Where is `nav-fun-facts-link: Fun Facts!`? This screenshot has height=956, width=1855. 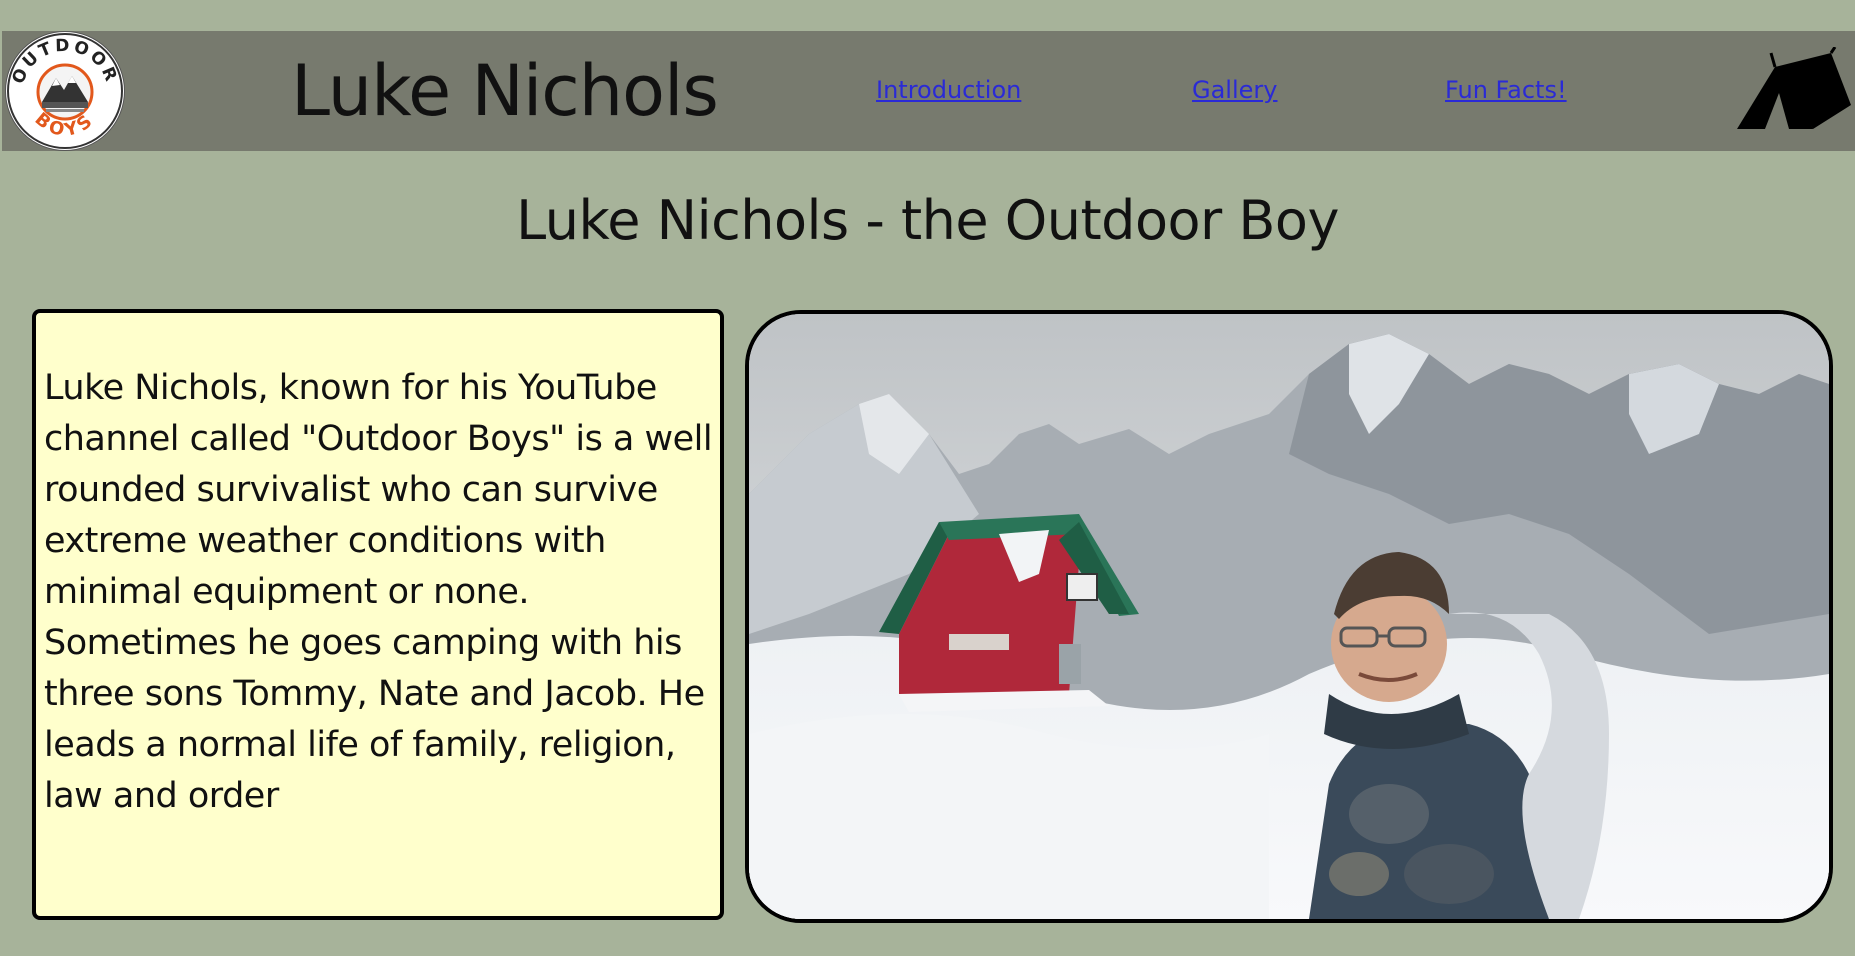
nav-fun-facts-link: Fun Facts! is located at coordinates (1506, 90).